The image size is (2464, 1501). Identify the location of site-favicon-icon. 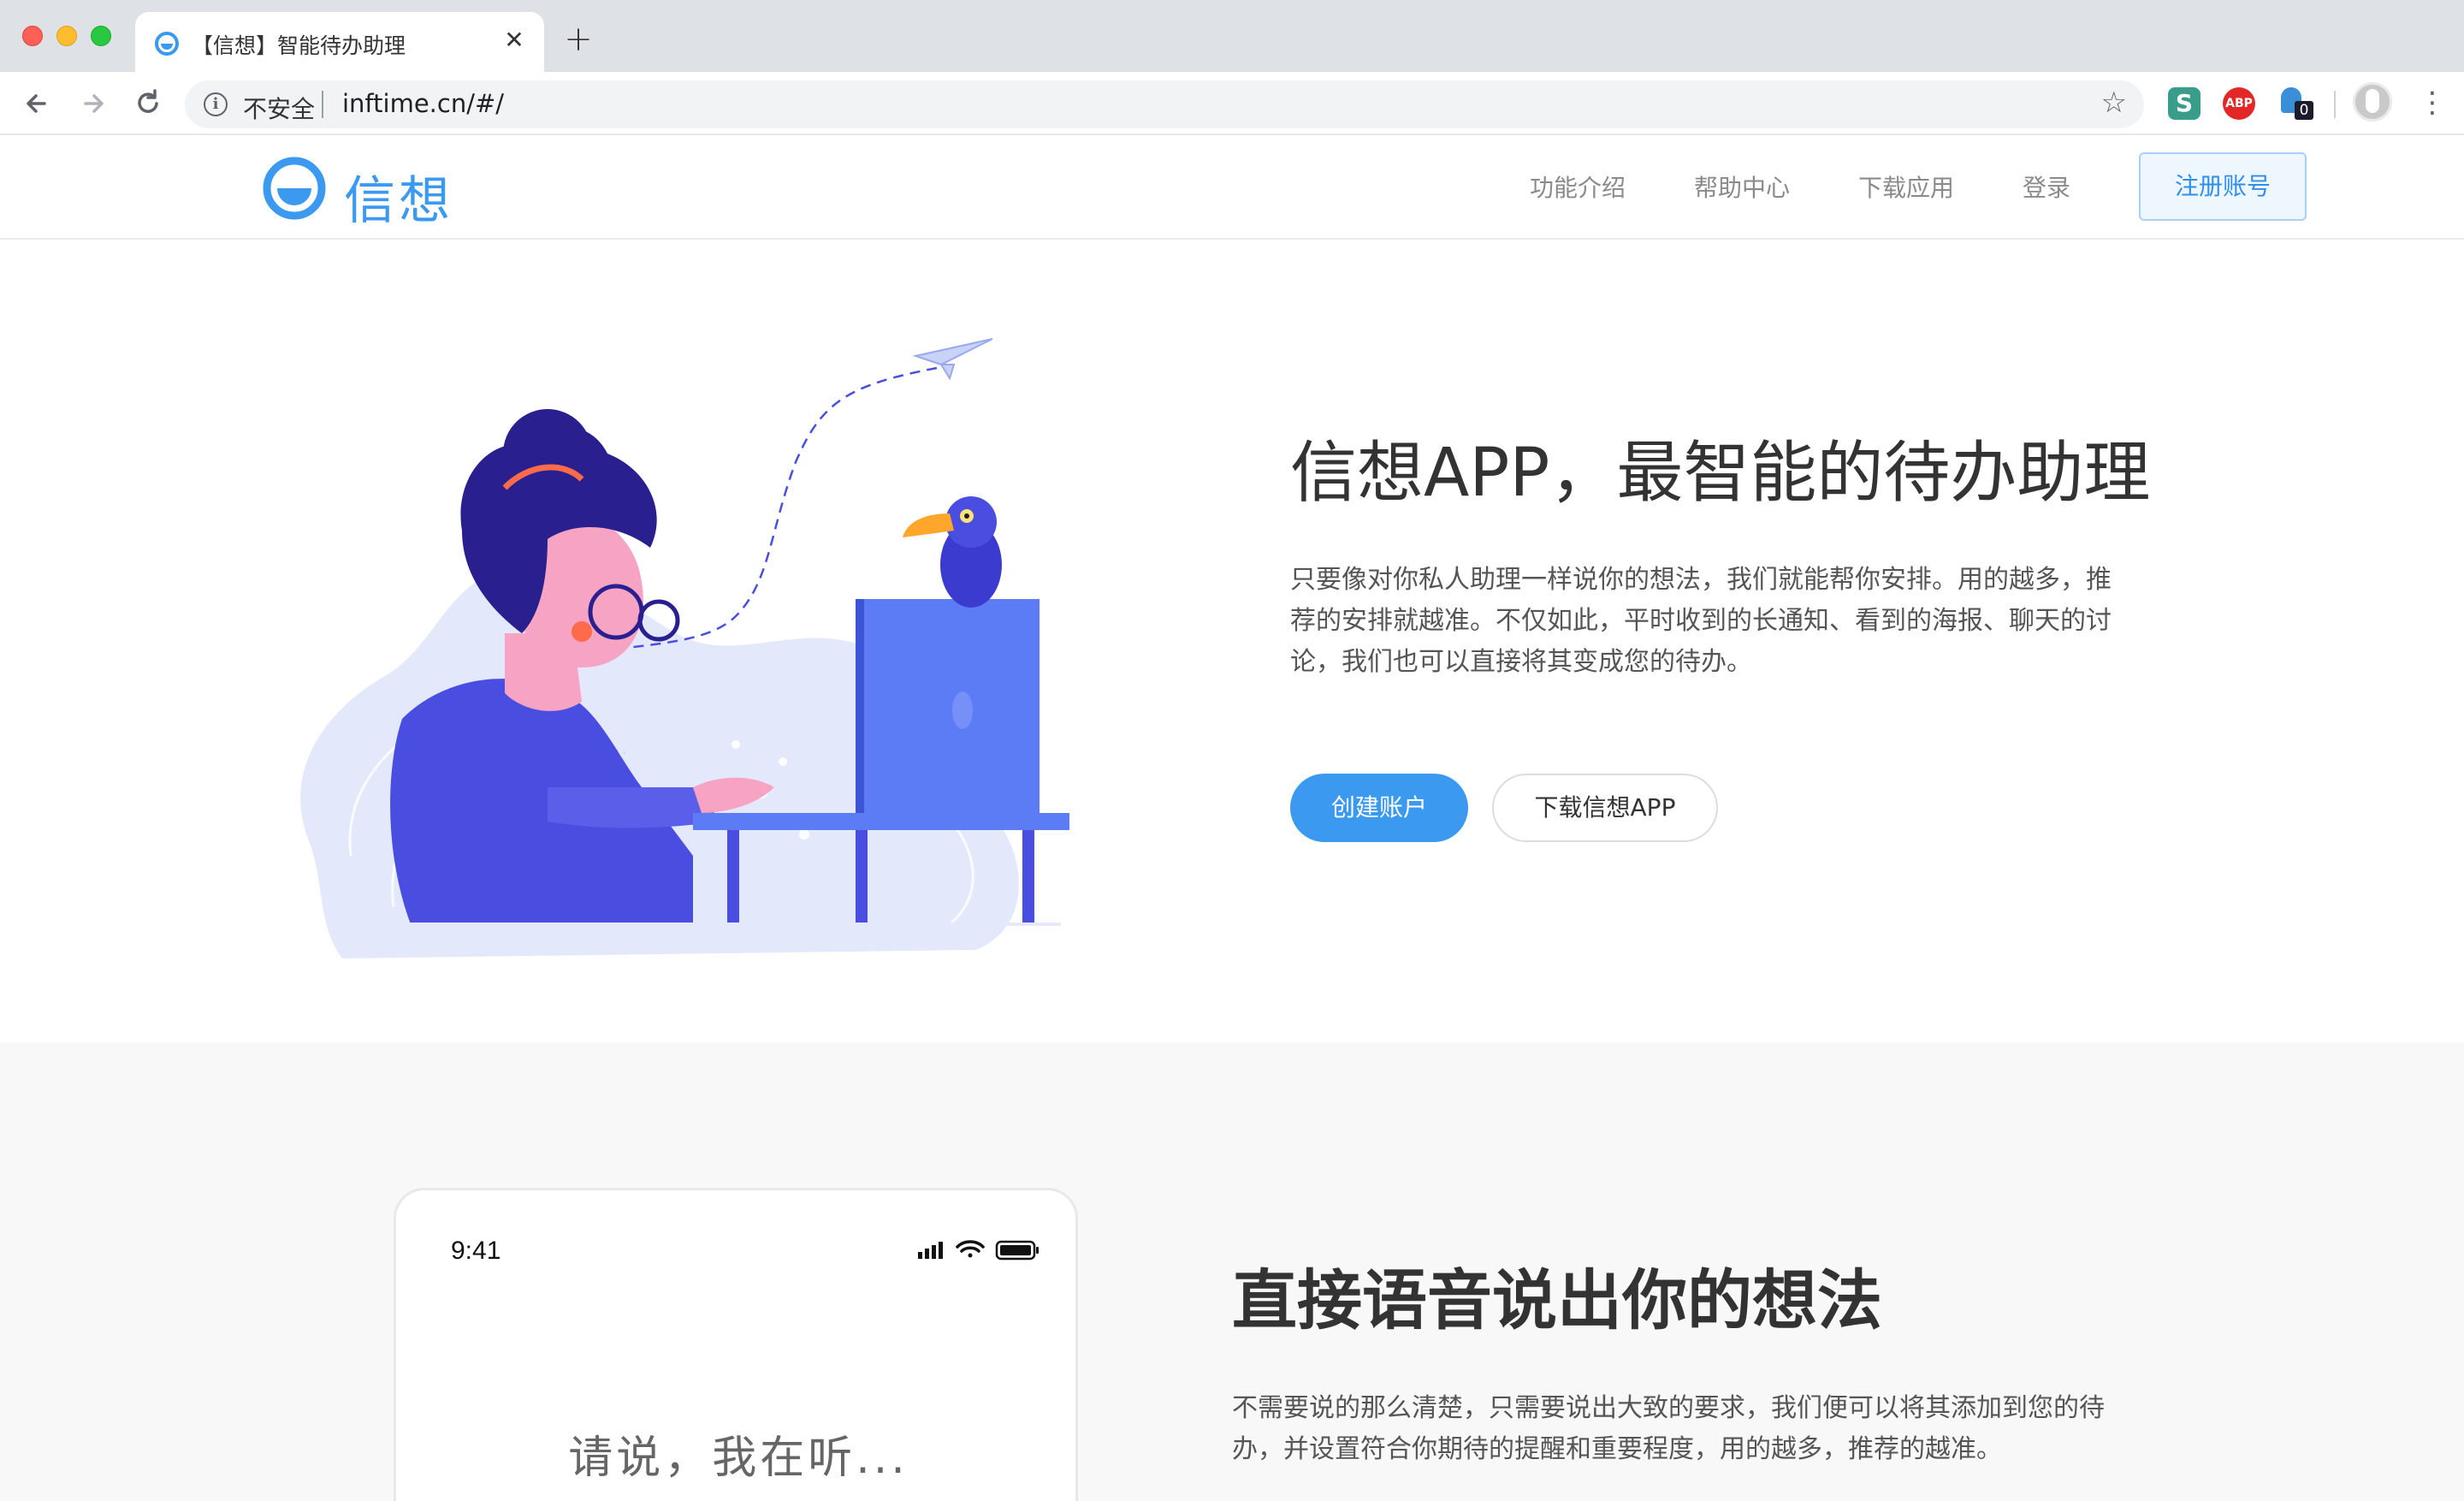
(167, 44).